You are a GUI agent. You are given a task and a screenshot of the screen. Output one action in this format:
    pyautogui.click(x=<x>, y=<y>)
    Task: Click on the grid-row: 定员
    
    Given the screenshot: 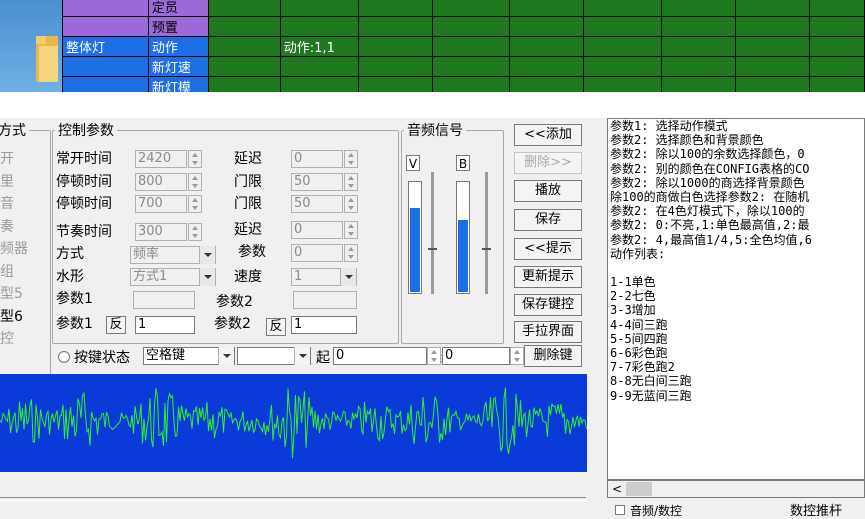 What is the action you would take?
    pyautogui.click(x=463, y=8)
    